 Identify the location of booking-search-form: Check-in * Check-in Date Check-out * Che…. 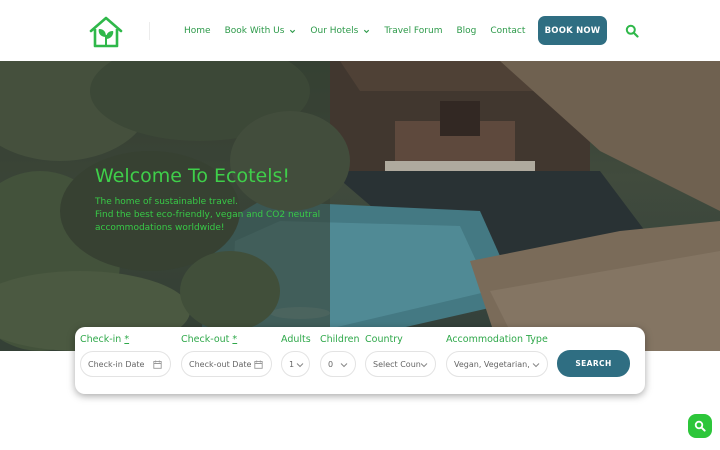
(360, 360).